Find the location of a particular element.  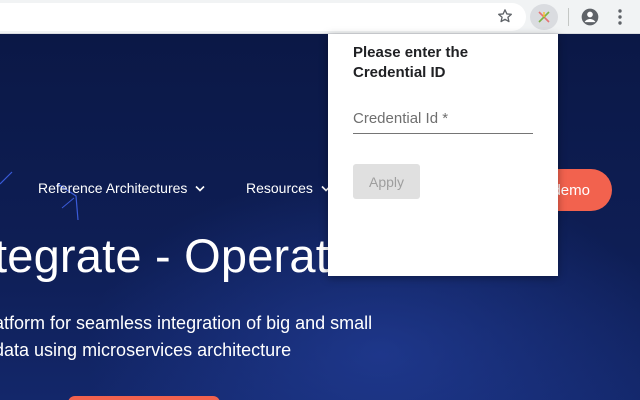

nav-resources: Resources is located at coordinates (288, 188).